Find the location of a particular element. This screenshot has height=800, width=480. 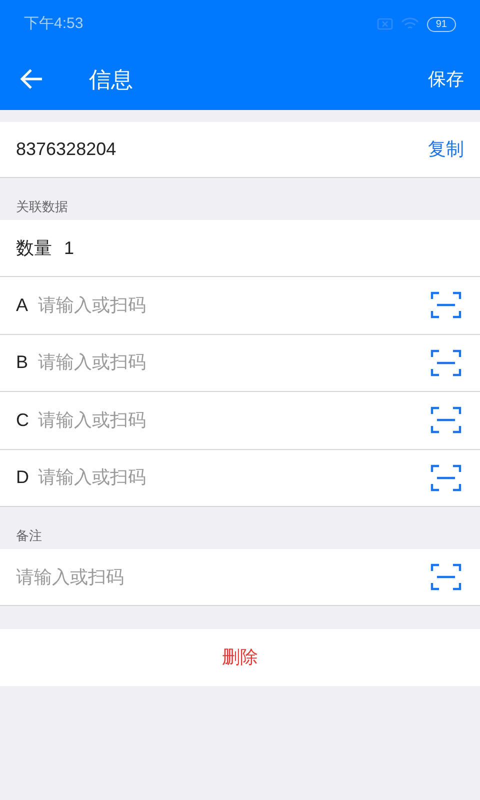

quantity-value: 1 is located at coordinates (69, 248).